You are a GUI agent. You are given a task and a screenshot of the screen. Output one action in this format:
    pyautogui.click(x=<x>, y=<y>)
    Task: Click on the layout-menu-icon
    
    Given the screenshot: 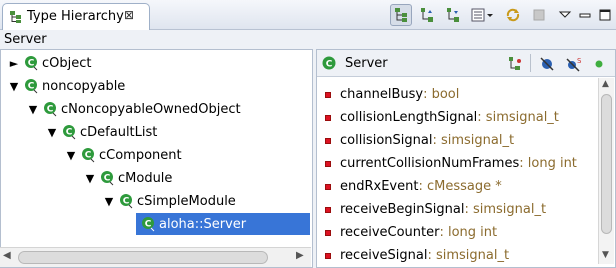 What is the action you would take?
    pyautogui.click(x=482, y=15)
    